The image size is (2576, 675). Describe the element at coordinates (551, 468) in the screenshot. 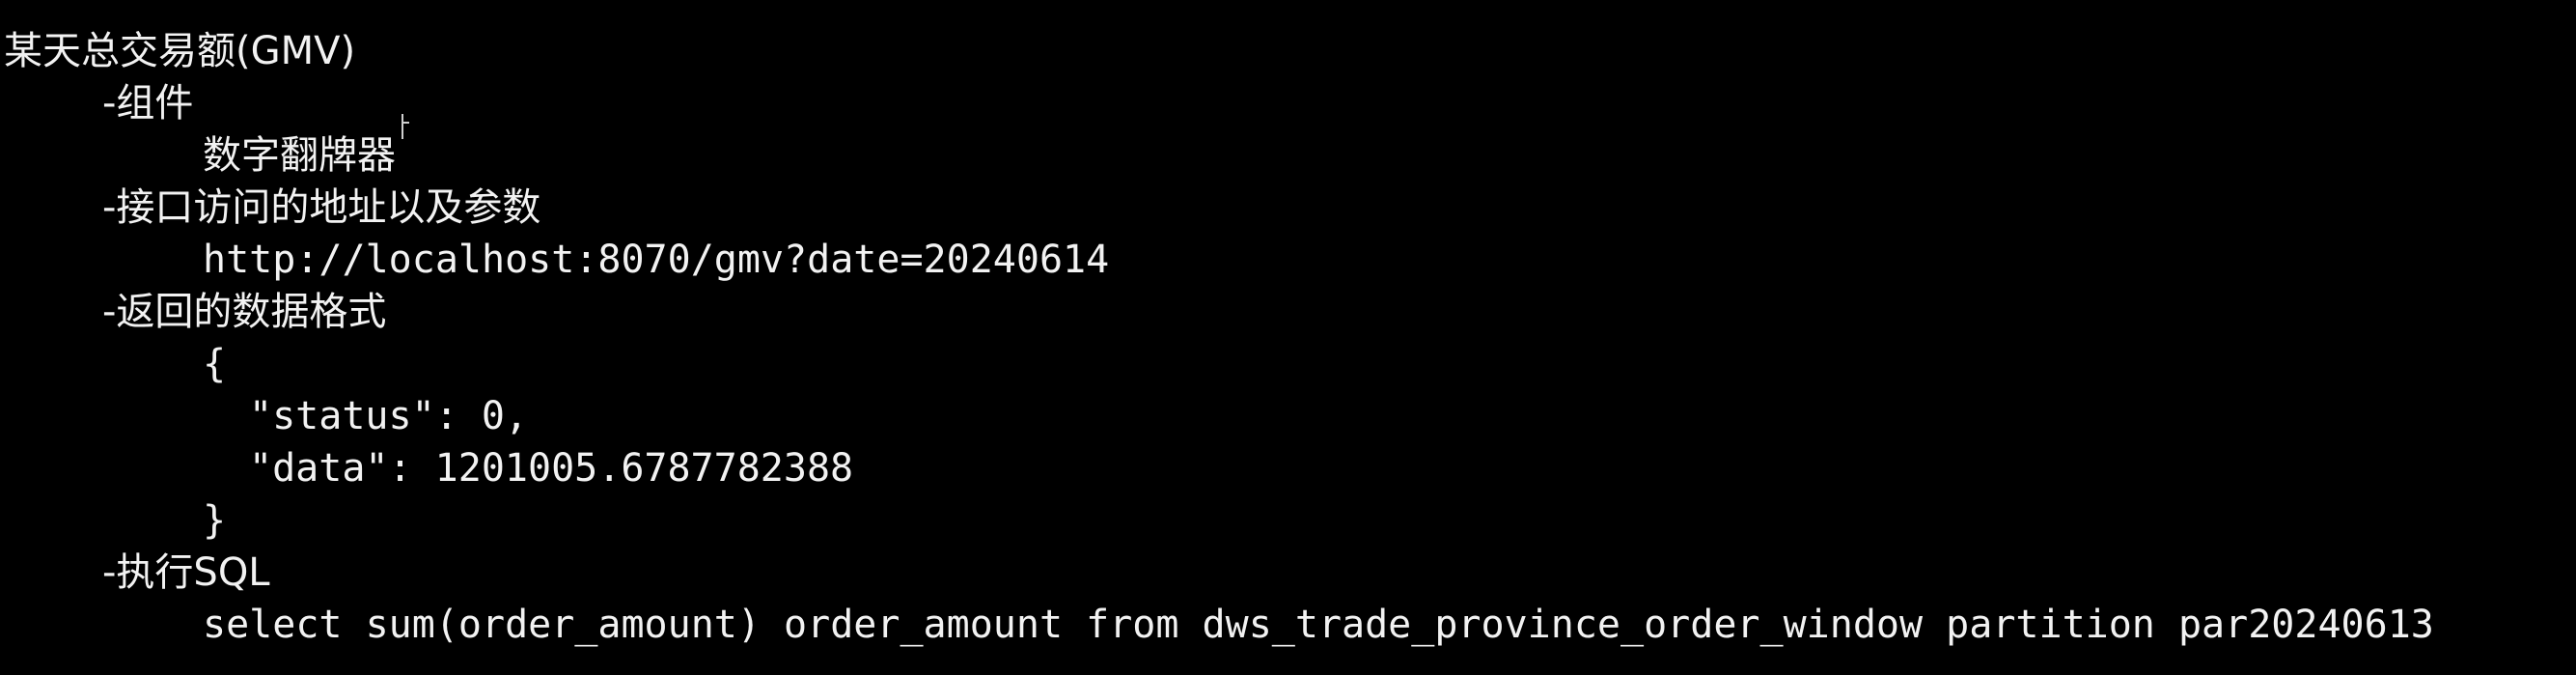

I see `json-data-line: "data": 1201005.6787782388` at that location.